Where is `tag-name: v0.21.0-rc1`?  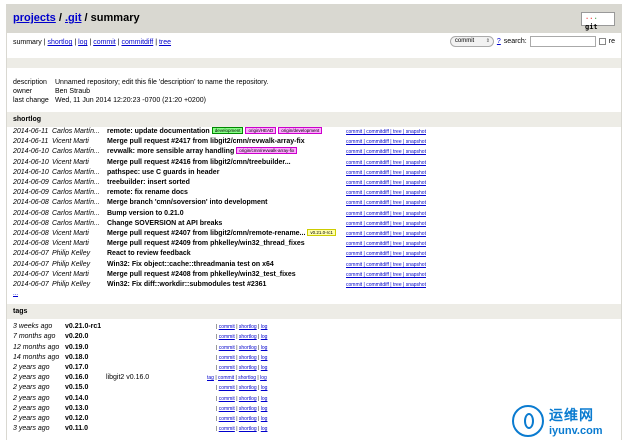
tag-name: v0.21.0-rc1 is located at coordinates (85, 327).